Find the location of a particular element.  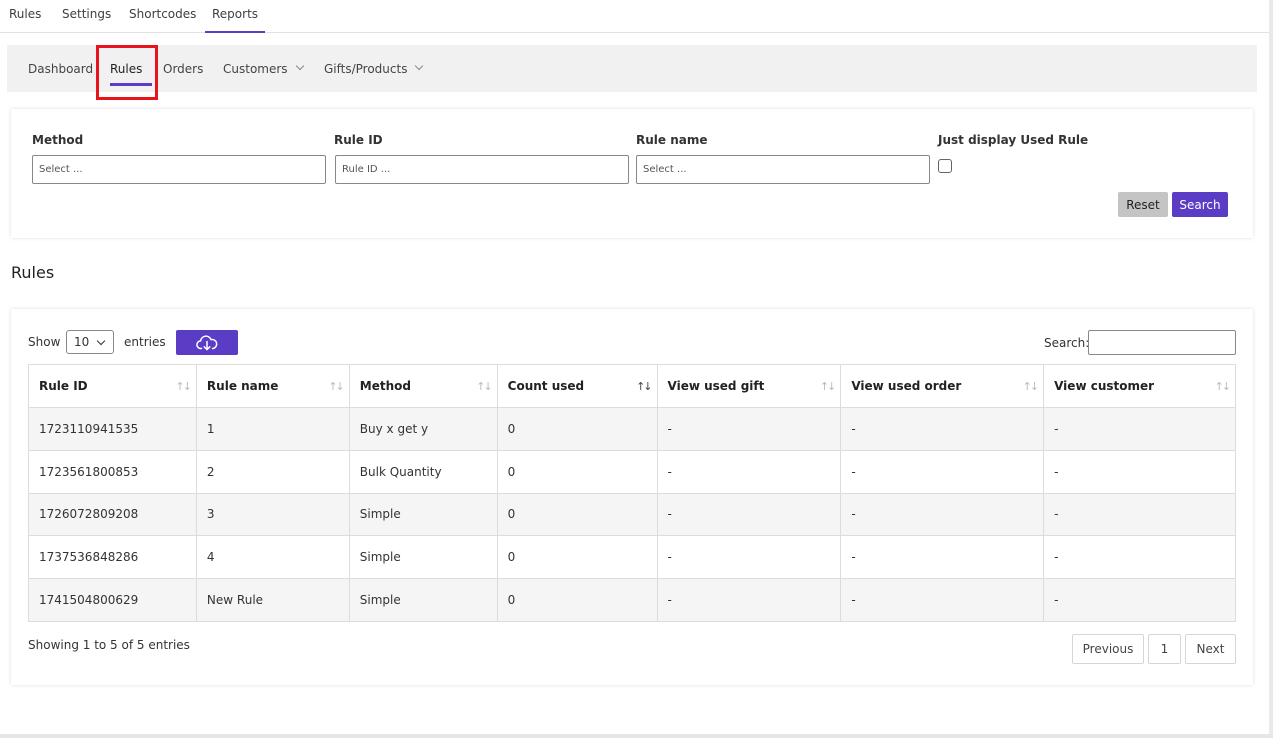

subnav-orders: Orders is located at coordinates (183, 69).